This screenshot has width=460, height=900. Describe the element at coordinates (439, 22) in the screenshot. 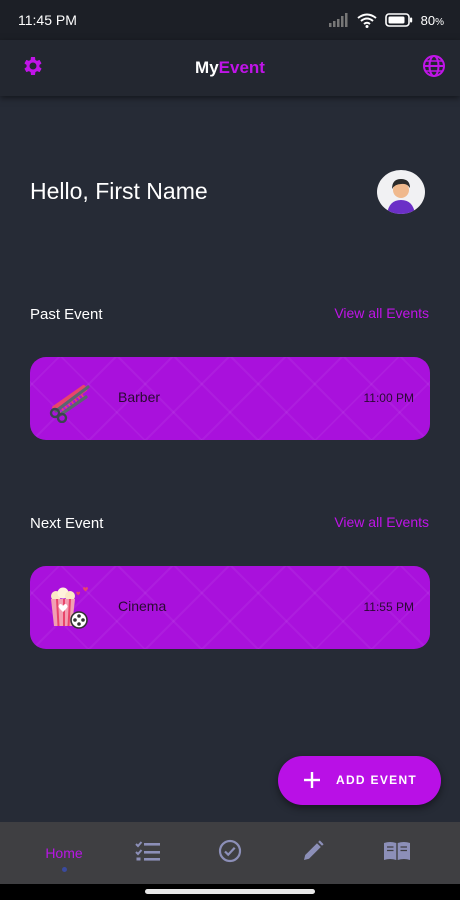

I see `battery-unit: %` at that location.